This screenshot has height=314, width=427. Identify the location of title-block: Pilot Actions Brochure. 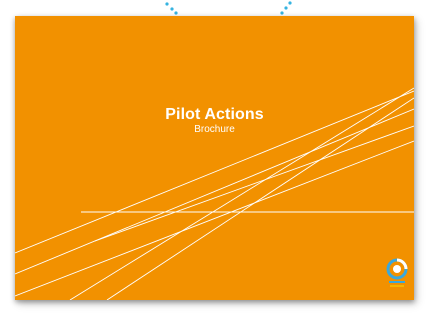
(214, 120).